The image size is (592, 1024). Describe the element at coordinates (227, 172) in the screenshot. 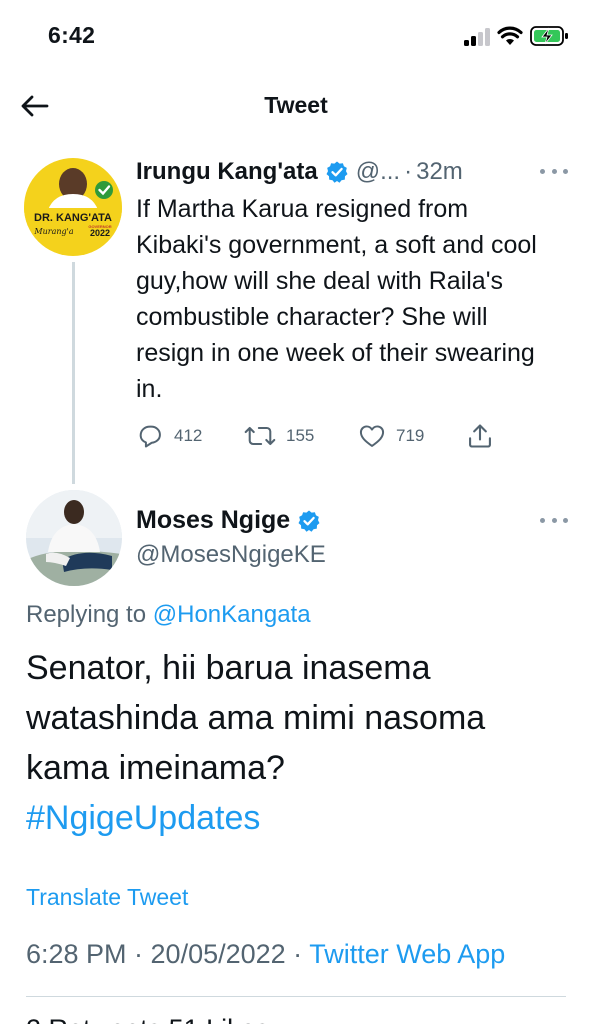

I see `parent-author-name: Irungu Kang'ata` at that location.